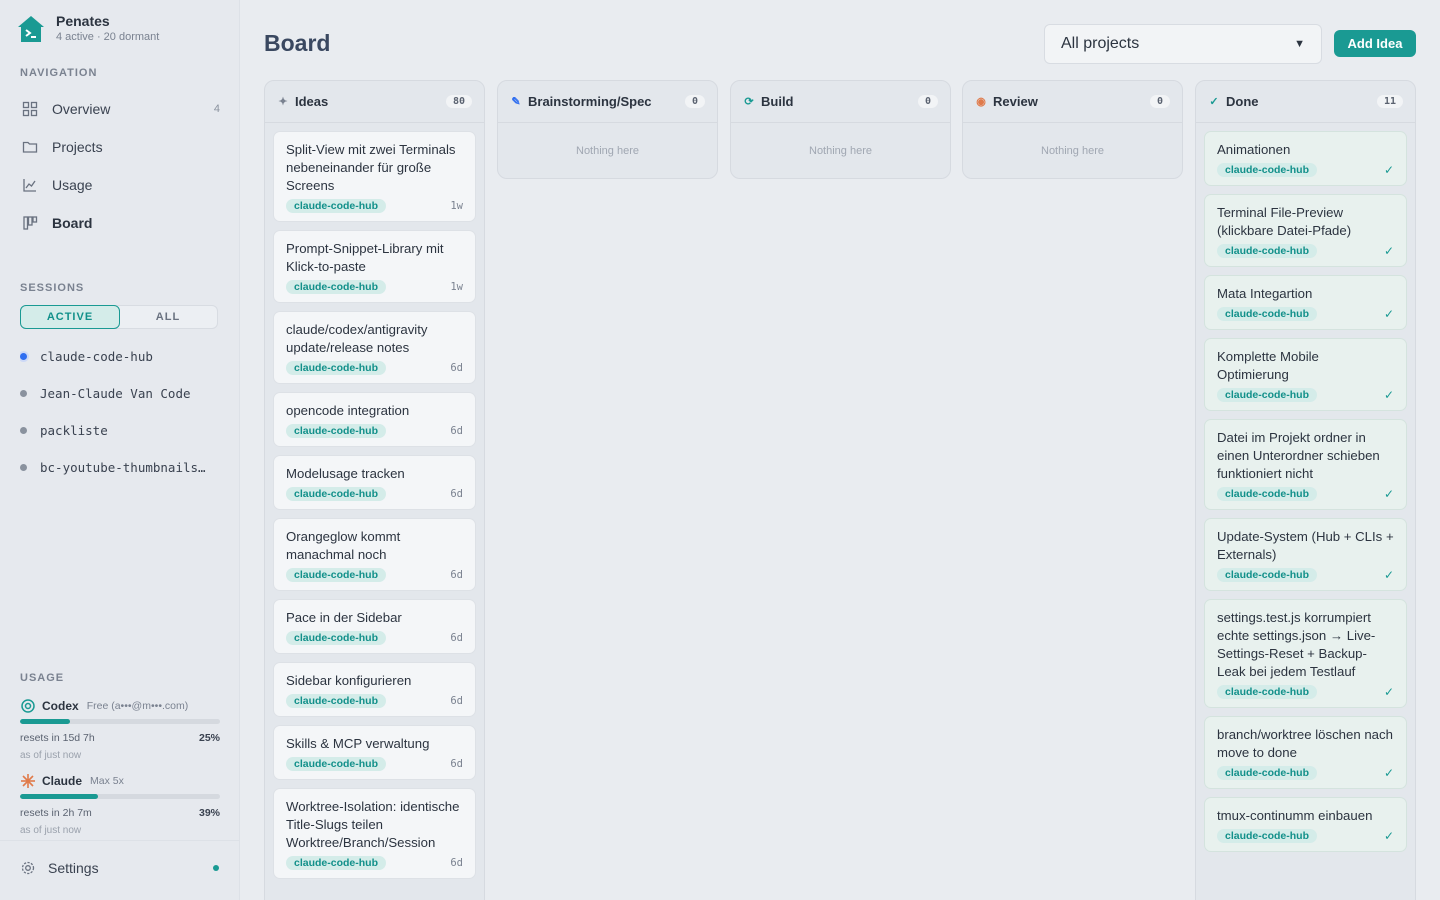  Describe the element at coordinates (358, 743) in the screenshot. I see `card-title: Skills & MCP verwaltung` at that location.